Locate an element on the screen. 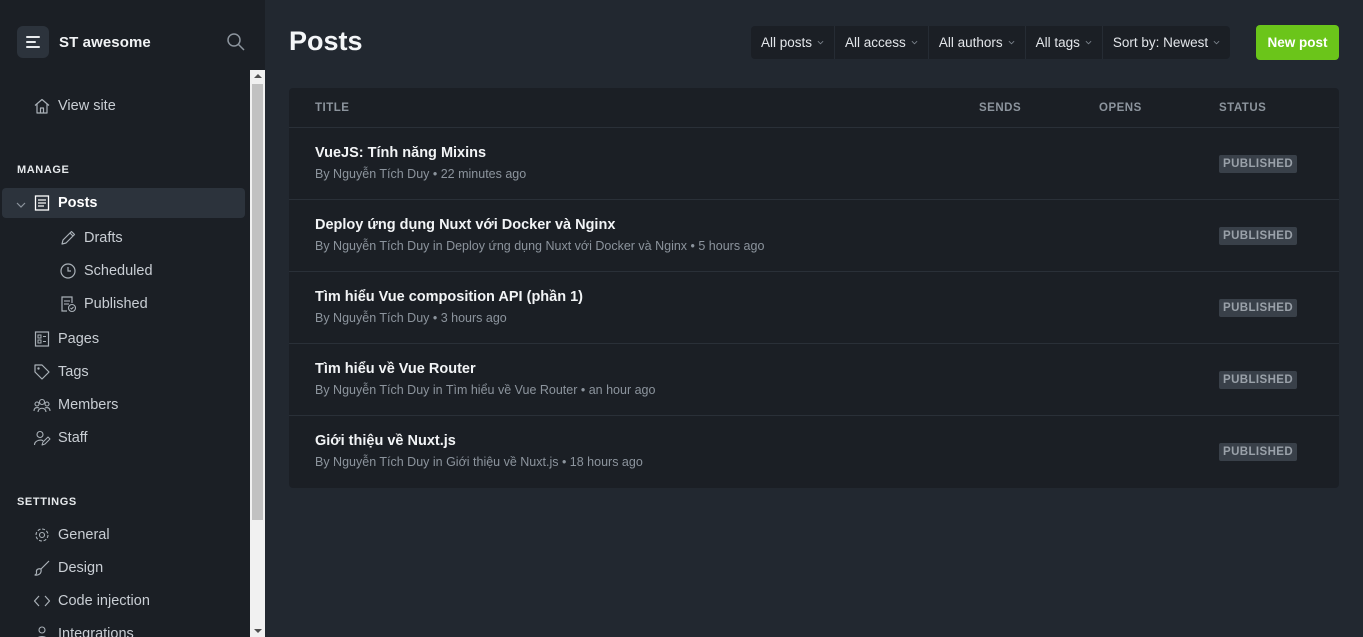 This screenshot has height=637, width=1363. post-title: VueJS: Tính năng Mixins is located at coordinates (400, 153).